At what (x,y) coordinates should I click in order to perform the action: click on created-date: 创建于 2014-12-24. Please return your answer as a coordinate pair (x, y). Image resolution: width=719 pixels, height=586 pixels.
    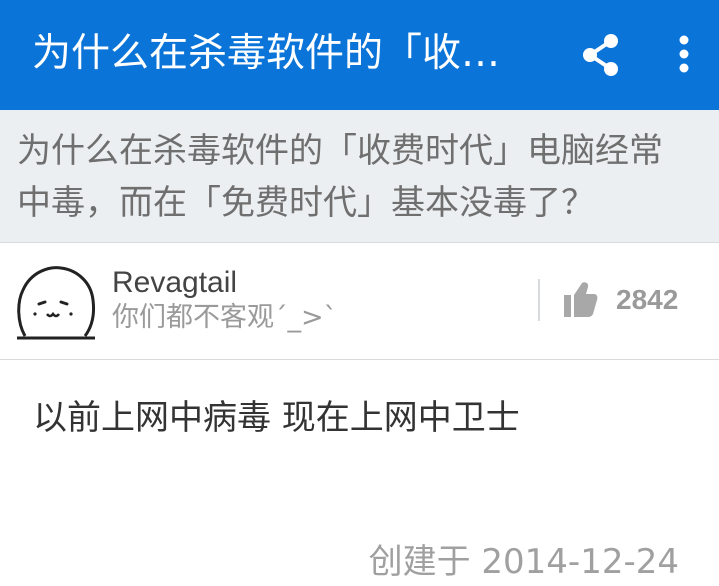
    Looking at the image, I should click on (523, 562).